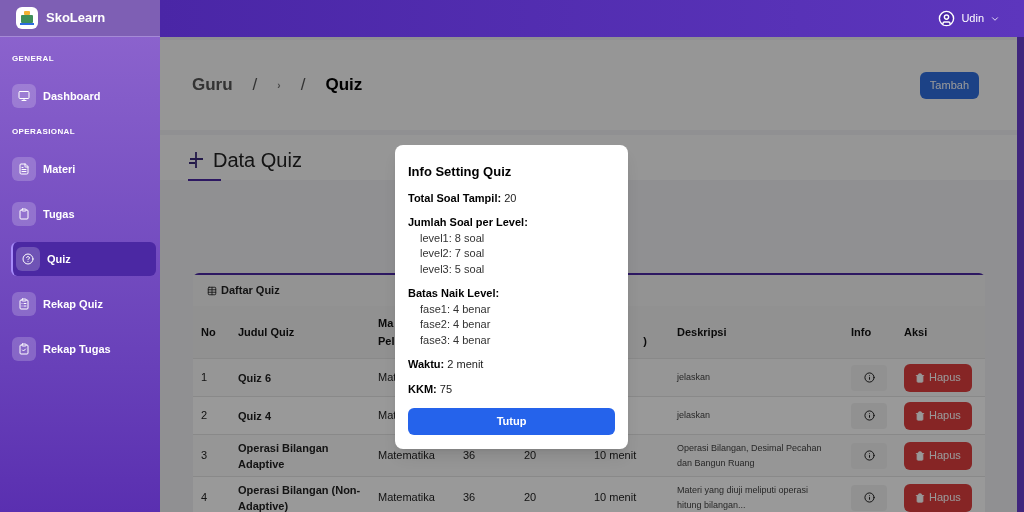 Image resolution: width=1024 pixels, height=512 pixels. What do you see at coordinates (24, 349) in the screenshot?
I see `clipboard-check-icon` at bounding box center [24, 349].